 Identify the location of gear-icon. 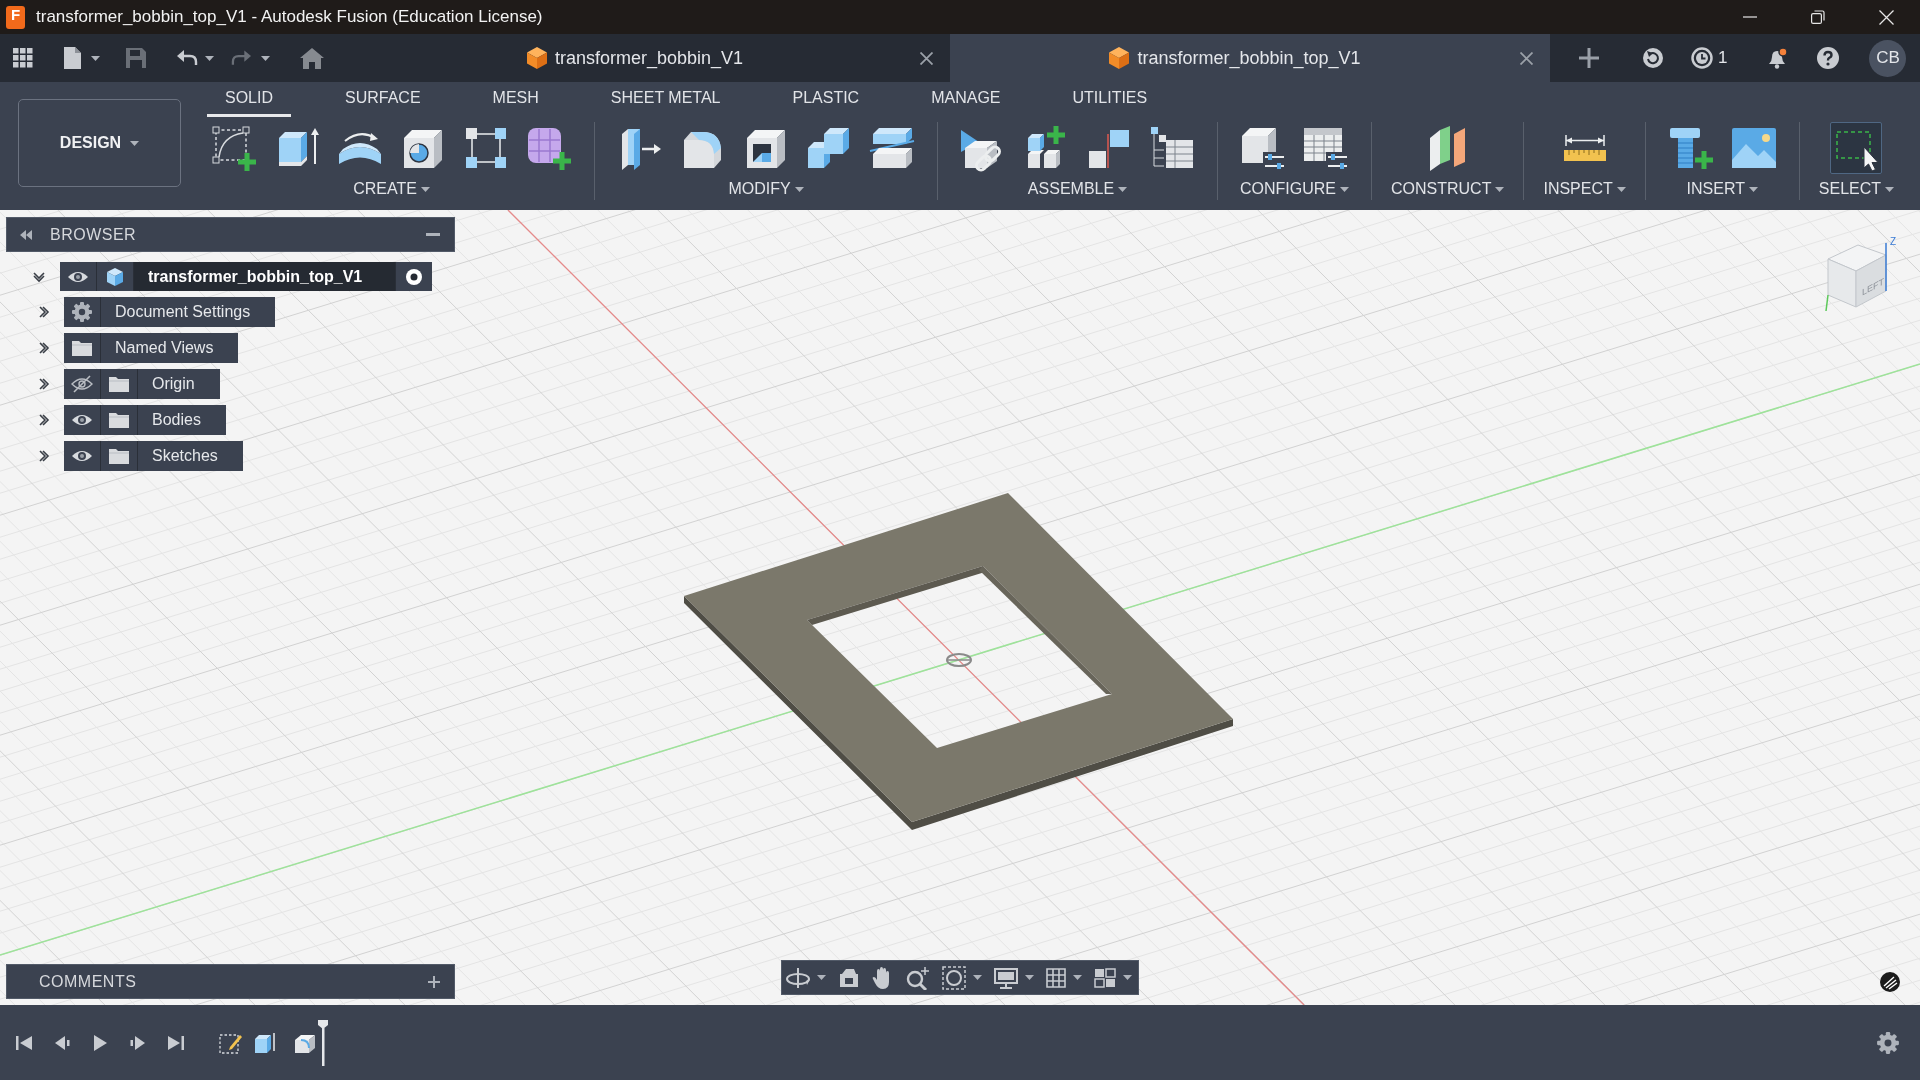
(82, 312).